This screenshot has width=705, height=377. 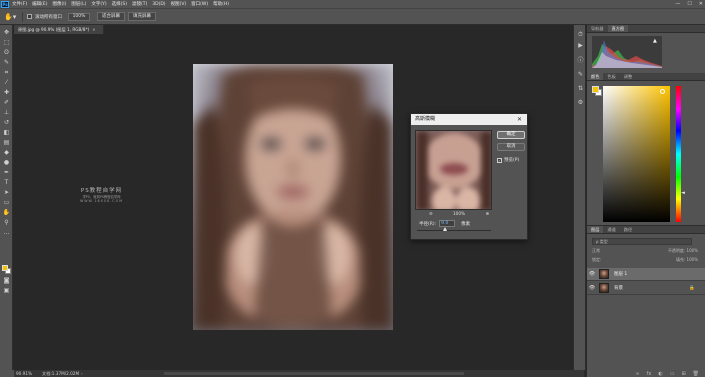 I want to click on dialog-titlebar: 高斯模糊 ✕, so click(x=469, y=119).